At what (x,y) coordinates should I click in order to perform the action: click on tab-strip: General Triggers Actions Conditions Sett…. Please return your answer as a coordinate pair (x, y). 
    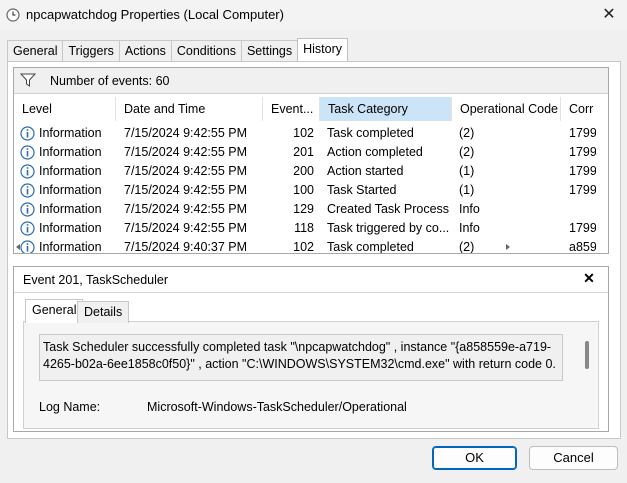
    Looking at the image, I should click on (178, 50).